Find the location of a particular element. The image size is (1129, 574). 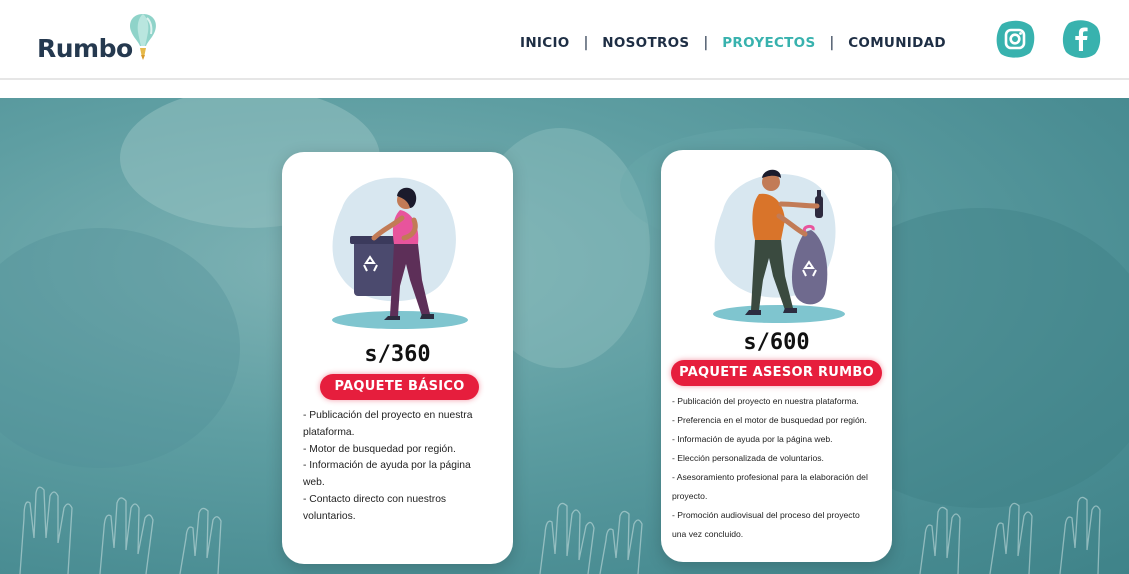

feature-item: web. is located at coordinates (314, 483).